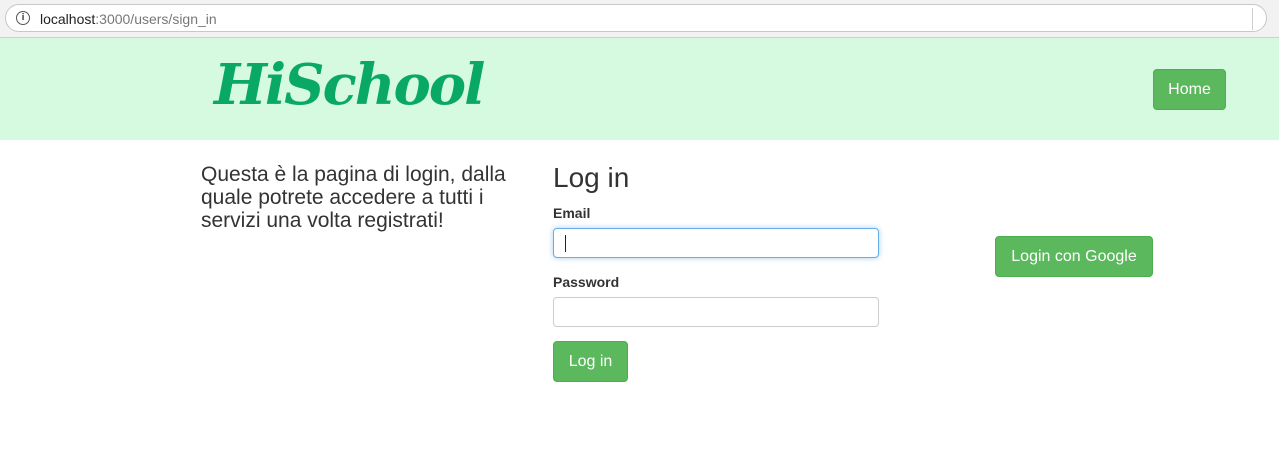  I want to click on home-button: Home, so click(1189, 89).